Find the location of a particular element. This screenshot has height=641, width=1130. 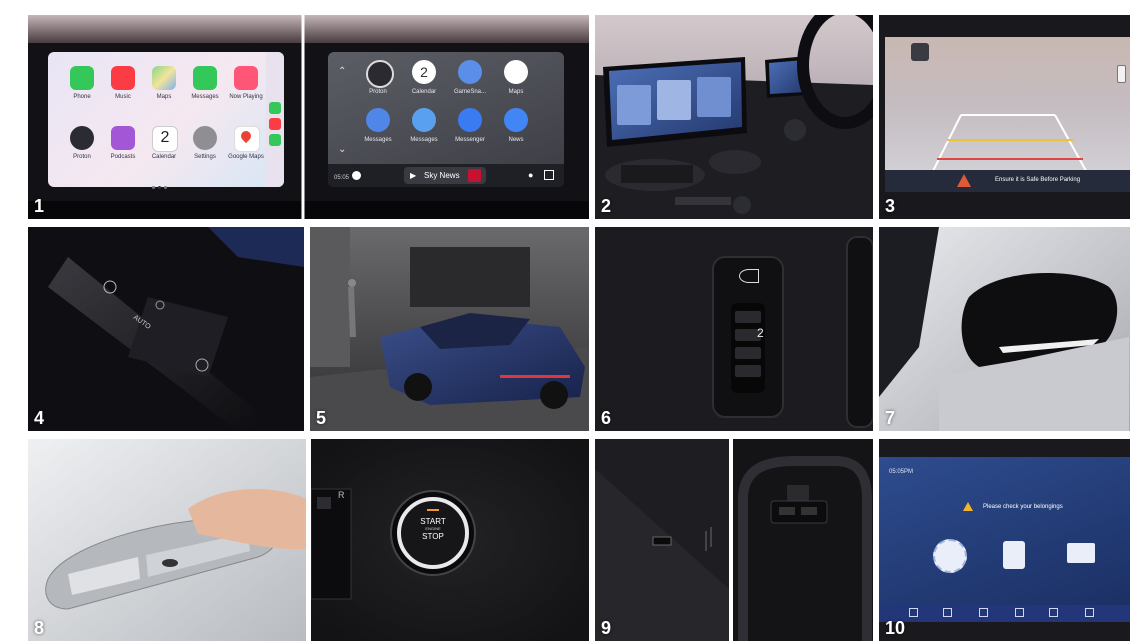

chevron-up-icon: ⌃ is located at coordinates (342, 71).